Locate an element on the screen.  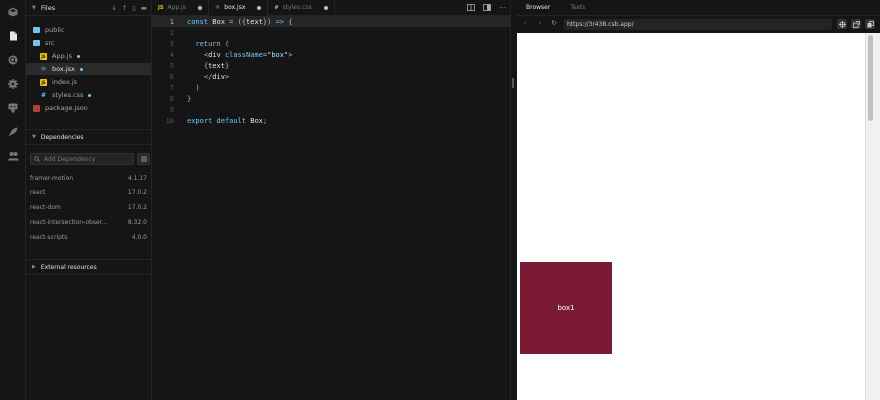
dependency-row: react 17.0.2 is located at coordinates (88, 192).